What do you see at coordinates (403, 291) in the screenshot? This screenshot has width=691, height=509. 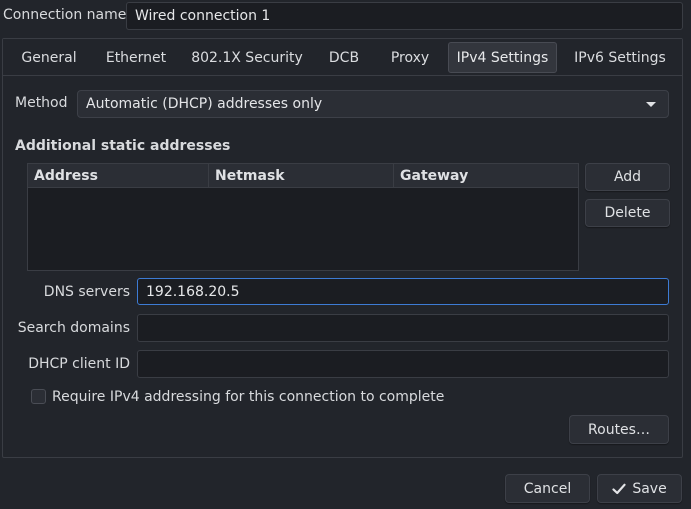 I see `dns-servers-input: 192.168.20.5` at bounding box center [403, 291].